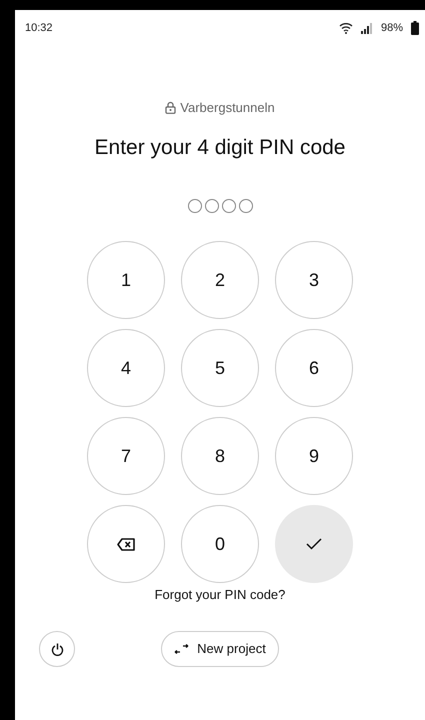 The height and width of the screenshot is (720, 425). Describe the element at coordinates (220, 456) in the screenshot. I see `digit-key: 8` at that location.